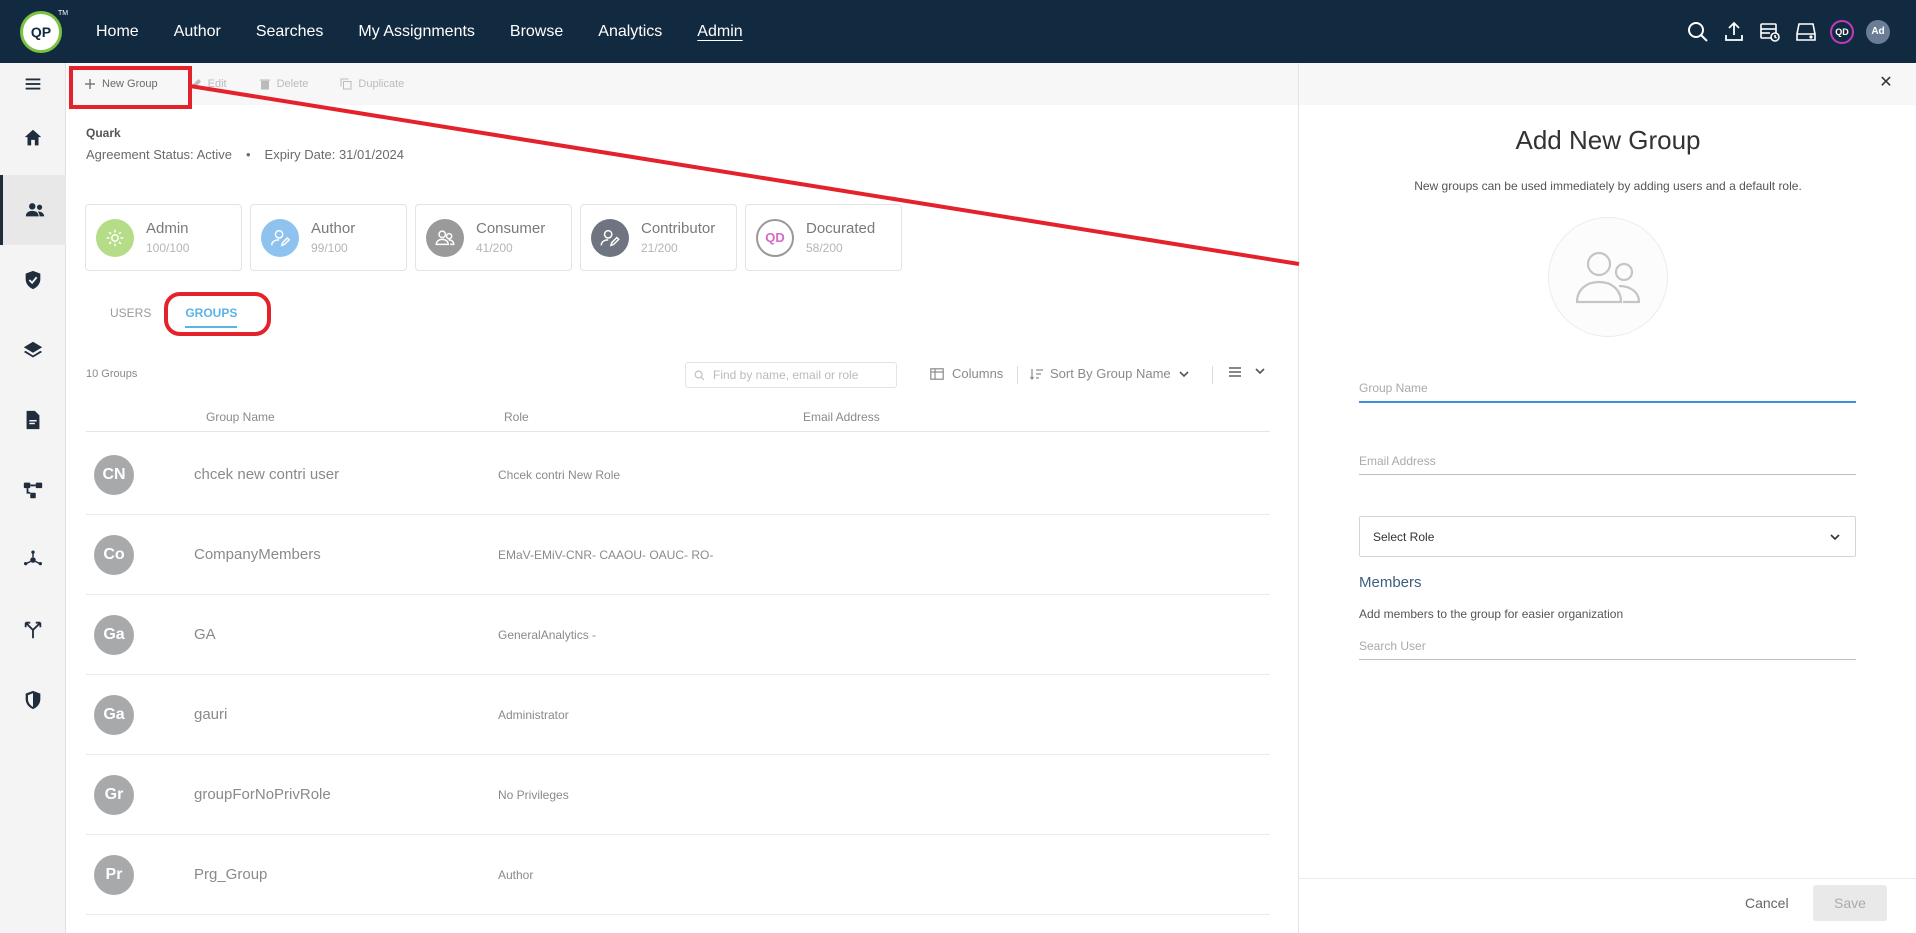 The height and width of the screenshot is (933, 1916). What do you see at coordinates (678, 715) in the screenshot?
I see `table-row: Ga gauri Administrator` at bounding box center [678, 715].